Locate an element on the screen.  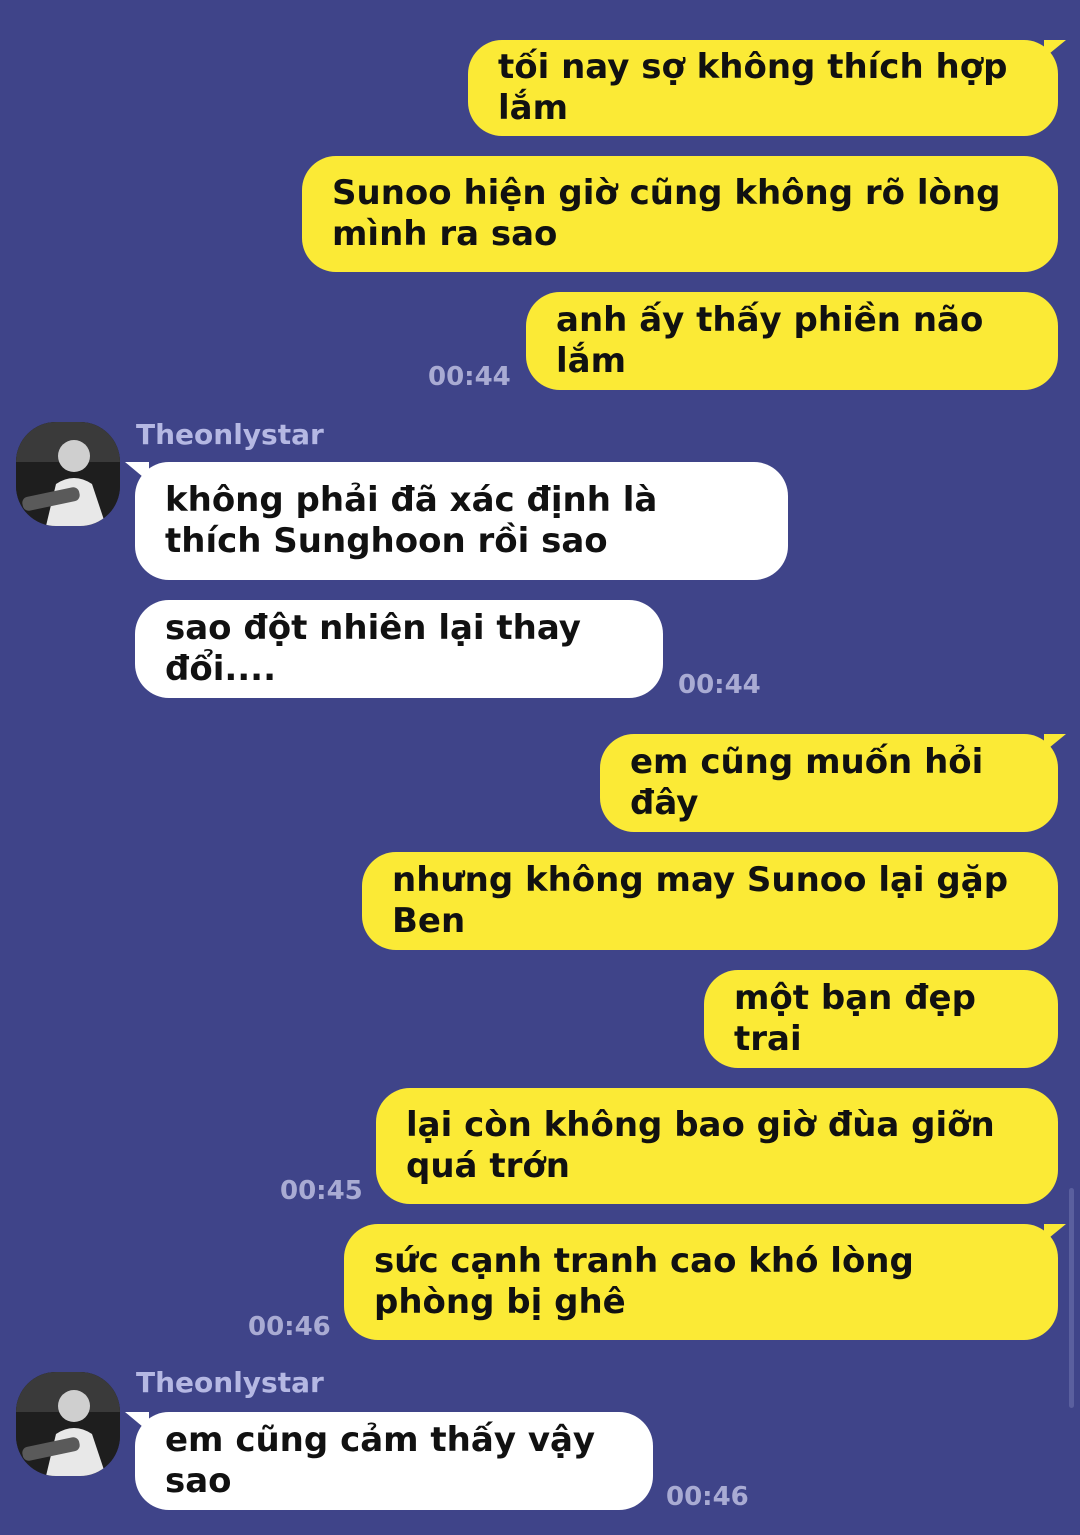
message-bubble-outgoing: nhưng không may Sunoo lại gặp Ben is located at coordinates (710, 901).